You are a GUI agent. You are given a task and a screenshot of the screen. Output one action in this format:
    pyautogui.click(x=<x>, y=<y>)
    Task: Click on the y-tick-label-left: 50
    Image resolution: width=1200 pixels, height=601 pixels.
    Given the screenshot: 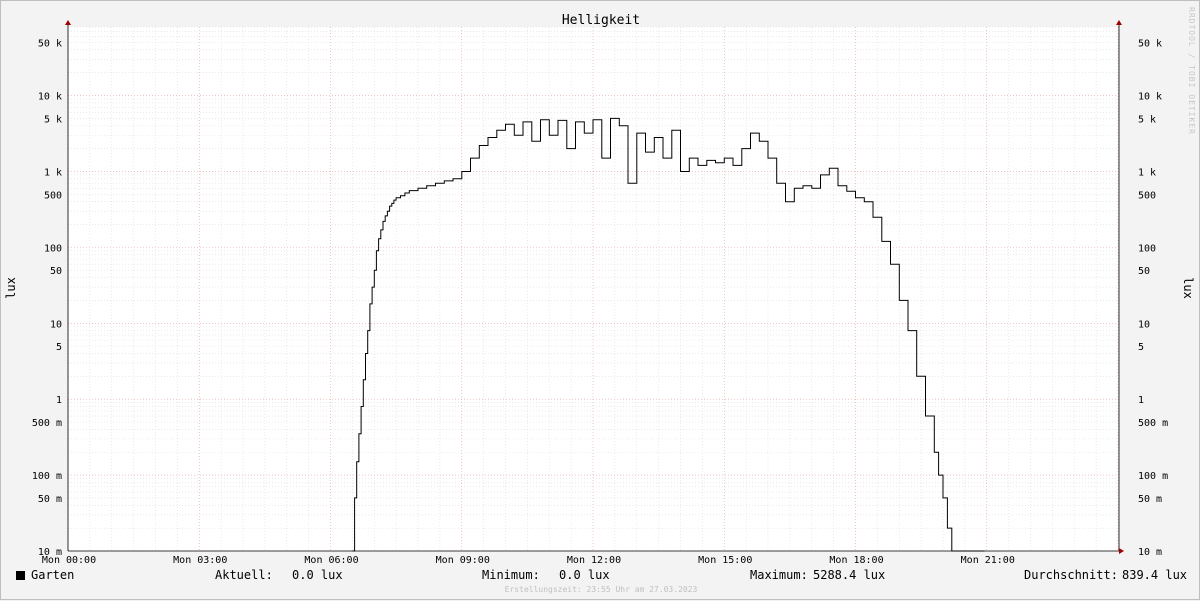 What is the action you would take?
    pyautogui.click(x=56, y=271)
    